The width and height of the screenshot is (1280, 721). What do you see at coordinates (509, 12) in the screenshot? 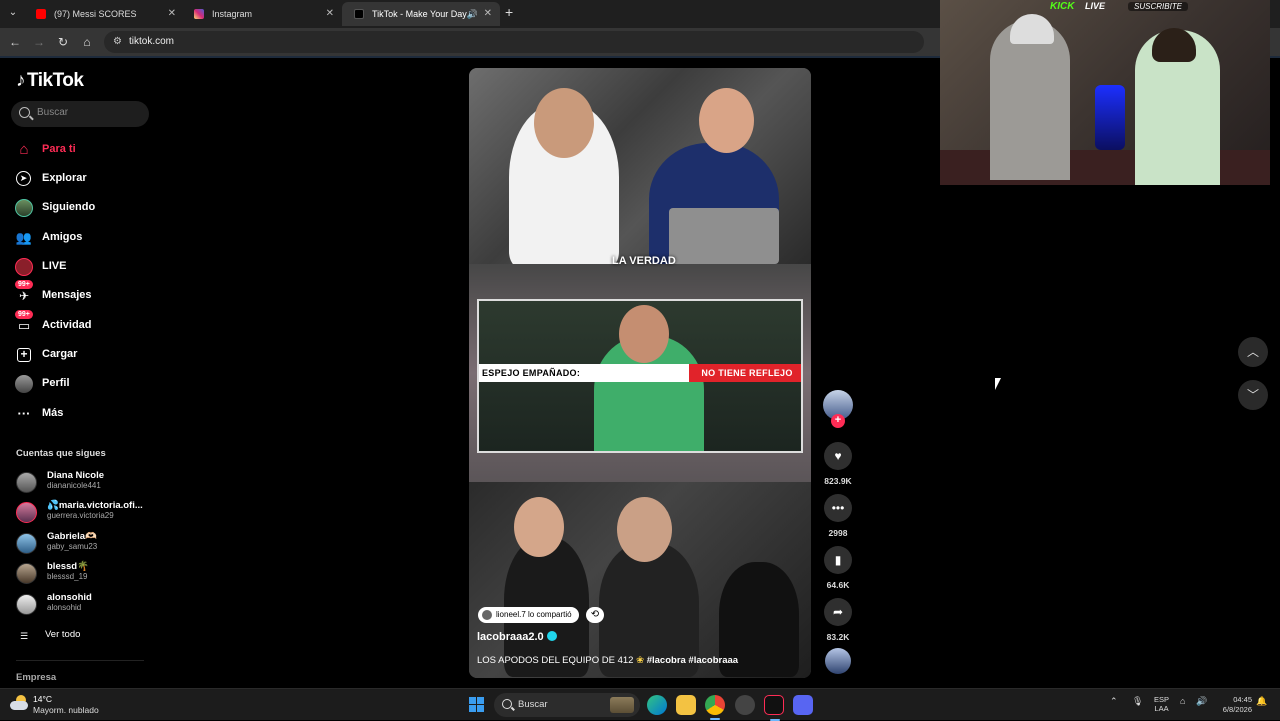
I see `new-tab-button: +` at bounding box center [509, 12].